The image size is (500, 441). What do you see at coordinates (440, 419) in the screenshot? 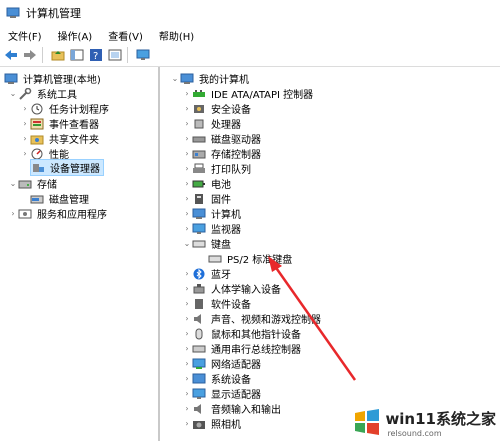
I see `watermark-text: win11系统之家` at bounding box center [440, 419].